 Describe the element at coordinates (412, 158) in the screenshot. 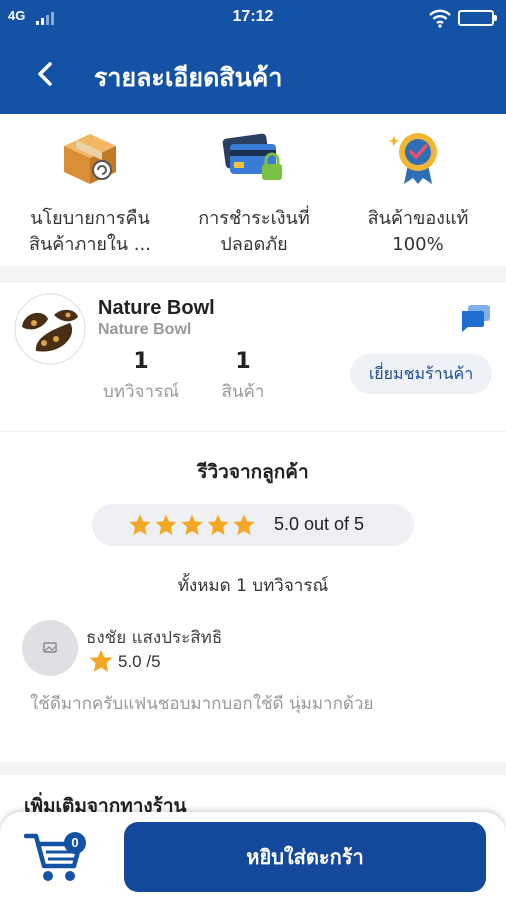

I see `authentic-badge-icon` at that location.